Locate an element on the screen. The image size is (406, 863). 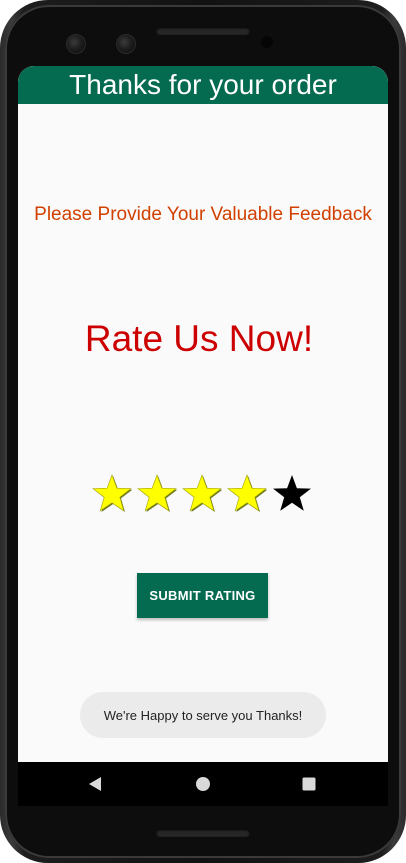
proximity-sensor-icon is located at coordinates (267, 42).